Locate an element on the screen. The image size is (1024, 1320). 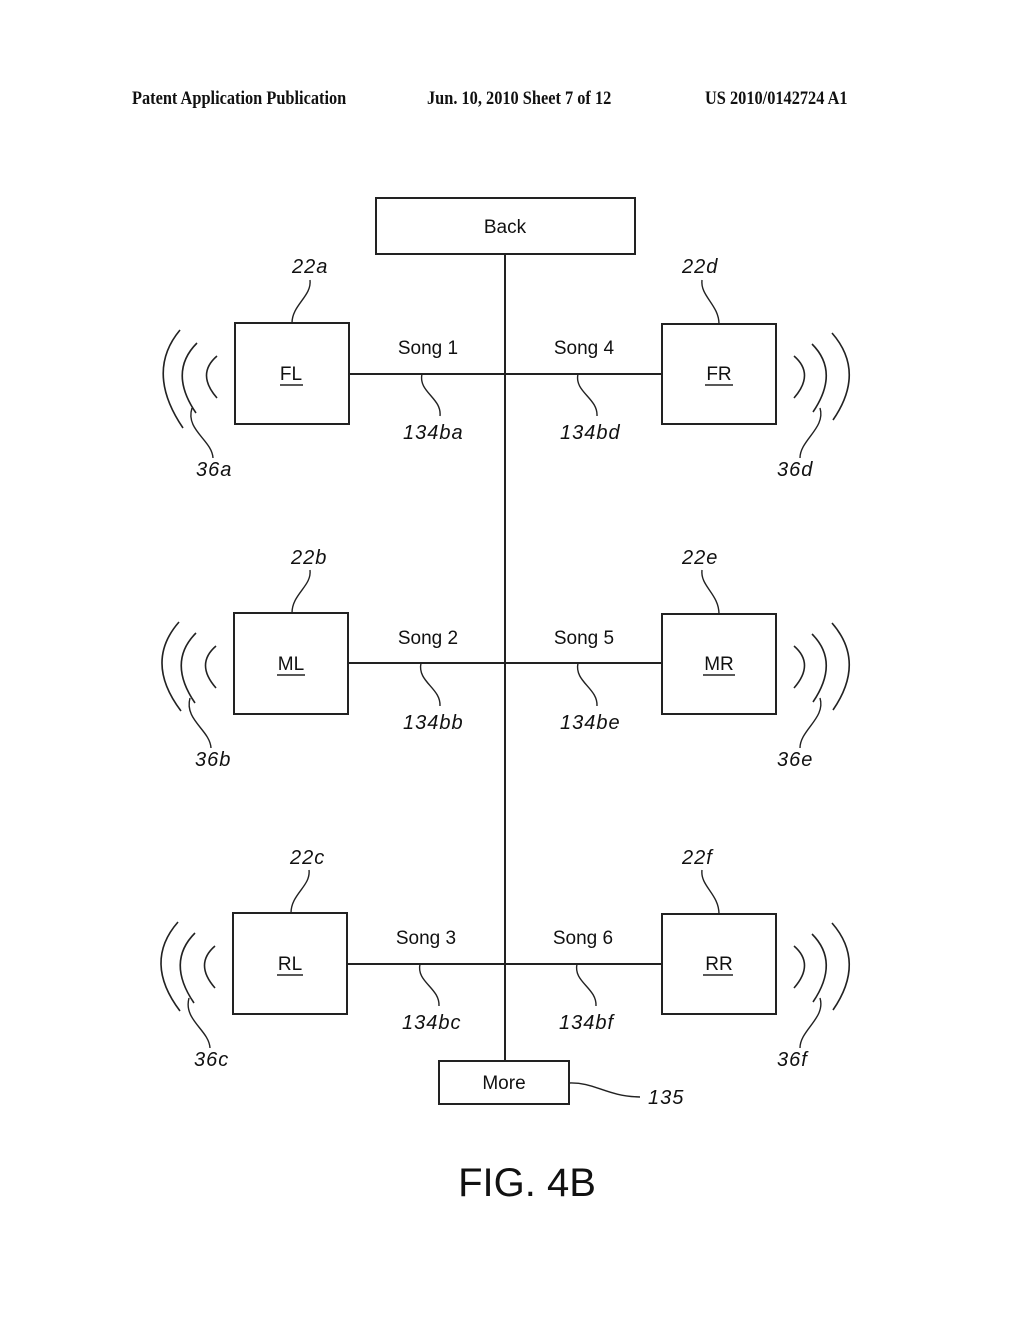
speaker-label-FL: FL is located at coordinates (291, 374).